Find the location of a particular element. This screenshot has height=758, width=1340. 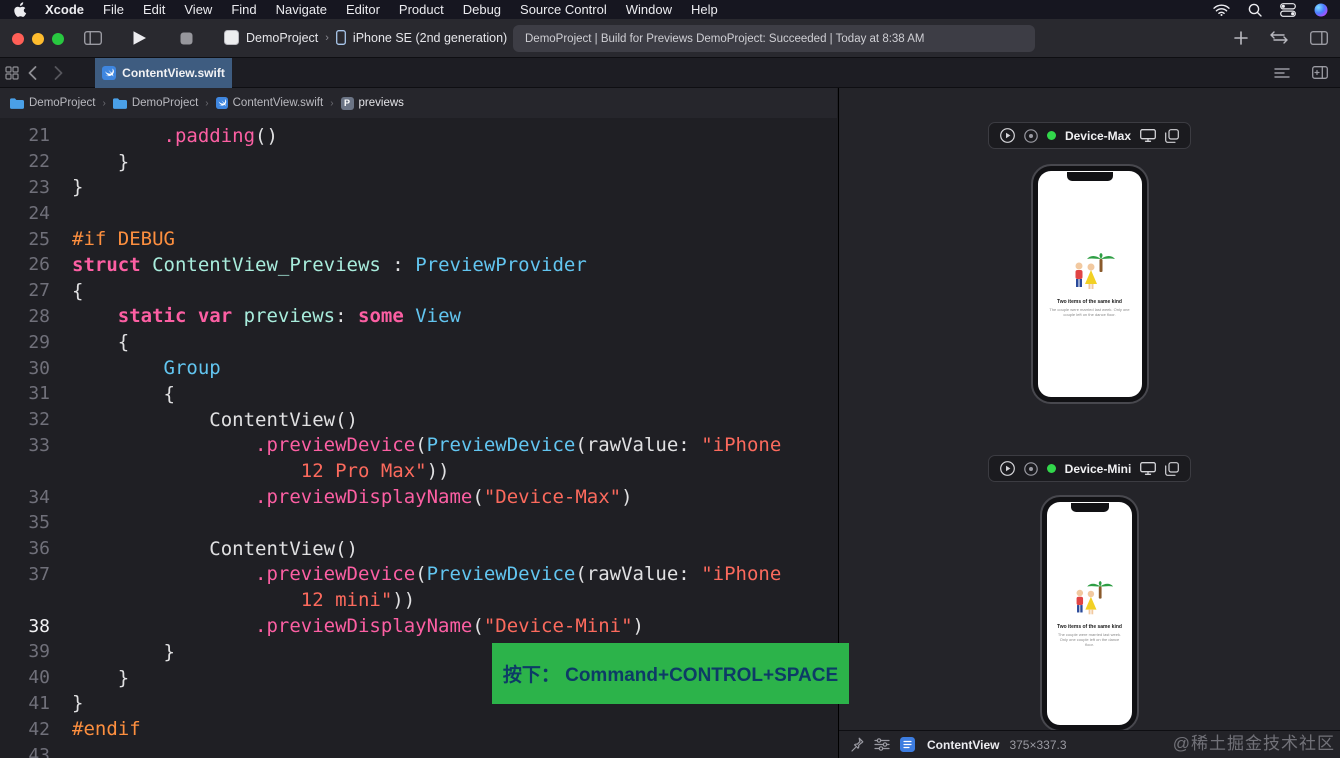

line-number: 42 is located at coordinates (25, 729).